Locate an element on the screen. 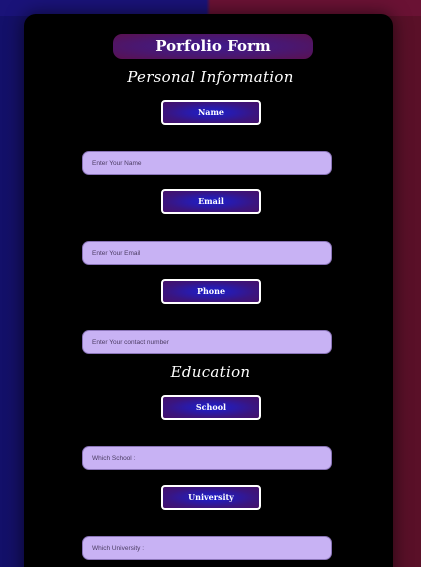 The image size is (421, 567). email-label: Email is located at coordinates (211, 201).